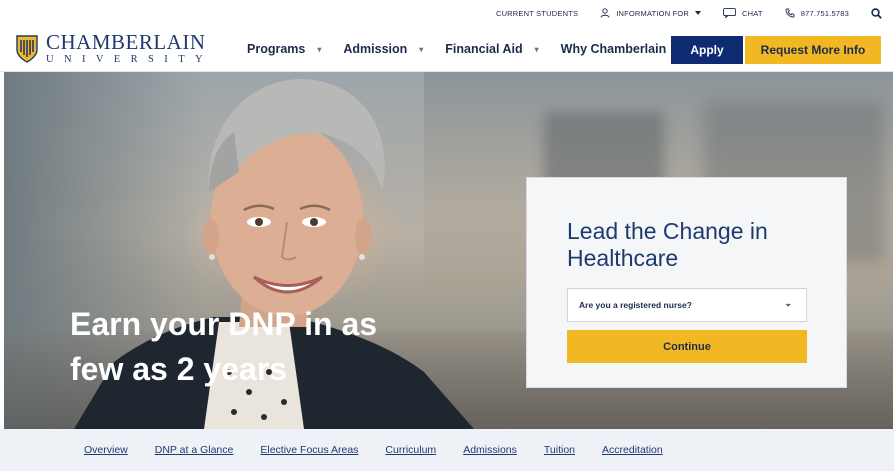 The width and height of the screenshot is (894, 471). I want to click on subnav-item-tuition: Tuition, so click(559, 450).